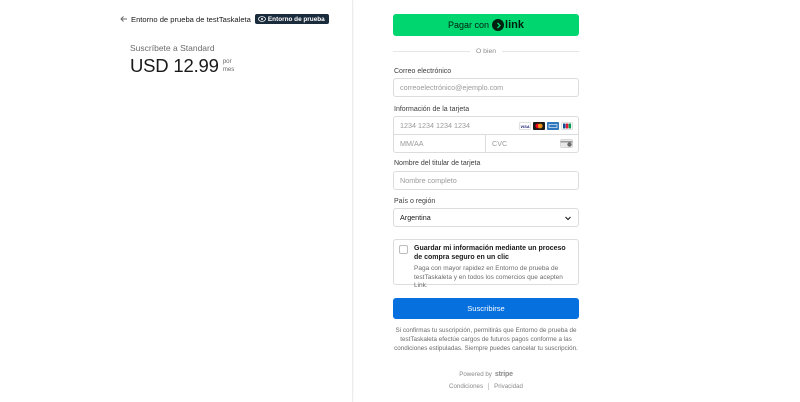  What do you see at coordinates (124, 19) in the screenshot?
I see `arrow-left-icon` at bounding box center [124, 19].